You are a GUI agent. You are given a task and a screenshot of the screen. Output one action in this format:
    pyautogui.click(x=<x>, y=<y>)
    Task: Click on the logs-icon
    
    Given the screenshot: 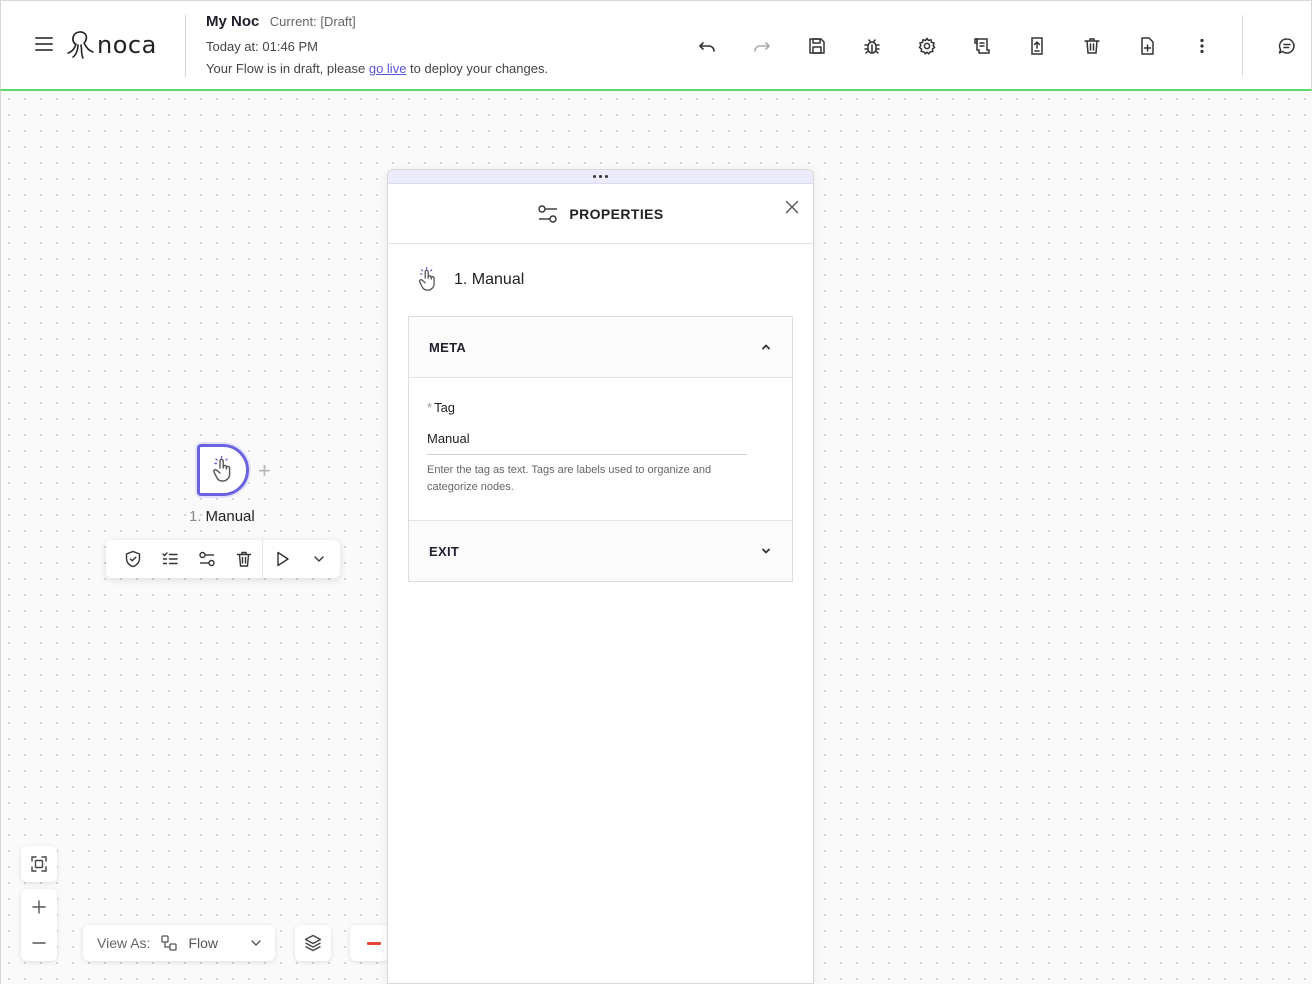 What is the action you would take?
    pyautogui.click(x=982, y=46)
    